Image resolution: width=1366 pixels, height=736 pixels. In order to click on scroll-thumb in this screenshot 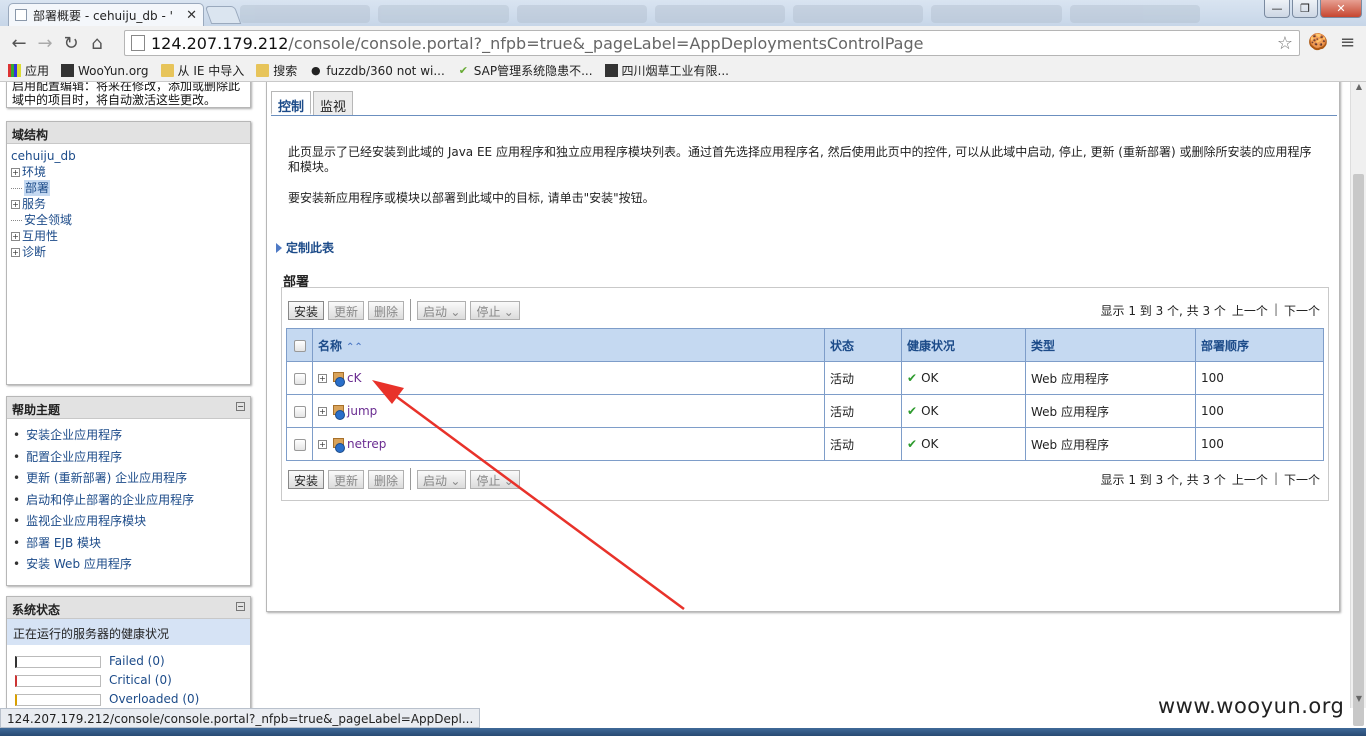, I will do `click(1358, 450)`.